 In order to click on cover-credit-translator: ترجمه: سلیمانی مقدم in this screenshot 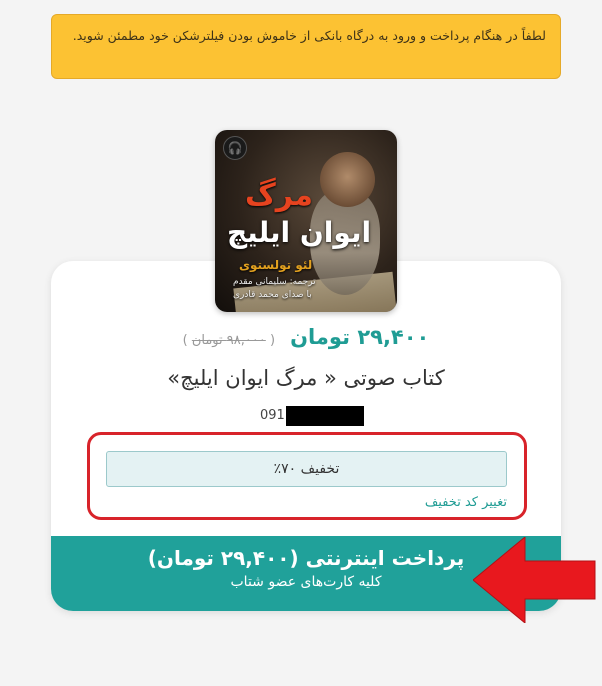, I will do `click(274, 282)`.